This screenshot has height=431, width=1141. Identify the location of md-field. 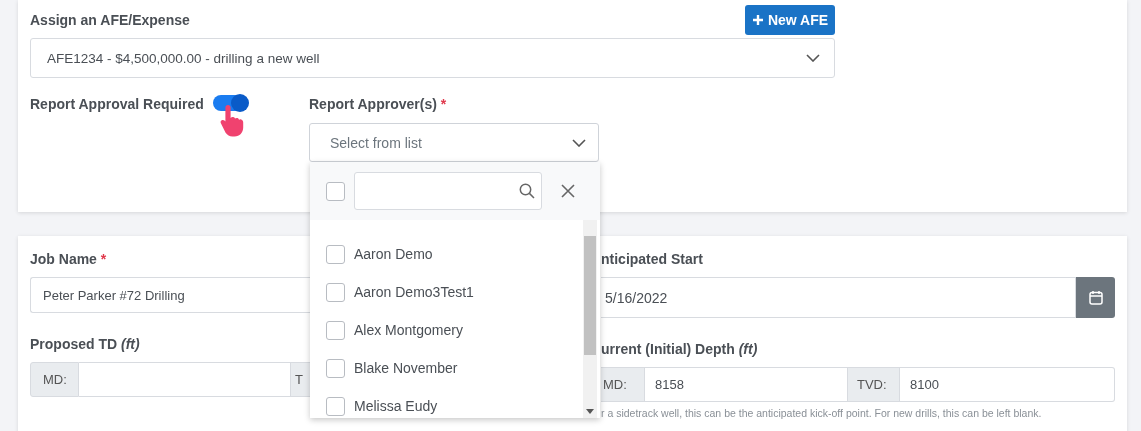
(185, 379).